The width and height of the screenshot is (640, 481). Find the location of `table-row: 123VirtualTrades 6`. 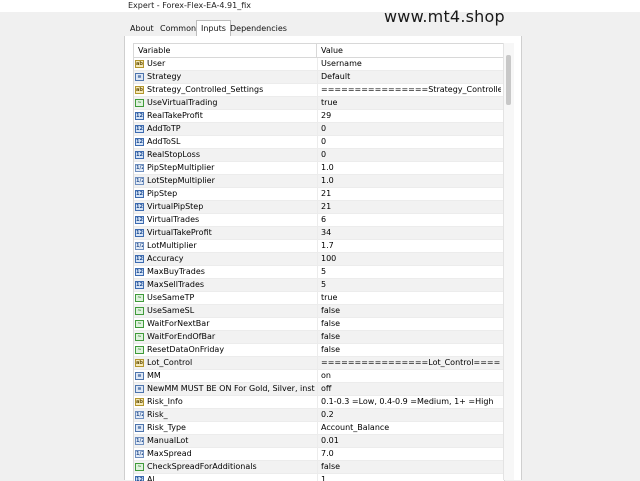

table-row: 123VirtualTrades 6 is located at coordinates (319, 220).